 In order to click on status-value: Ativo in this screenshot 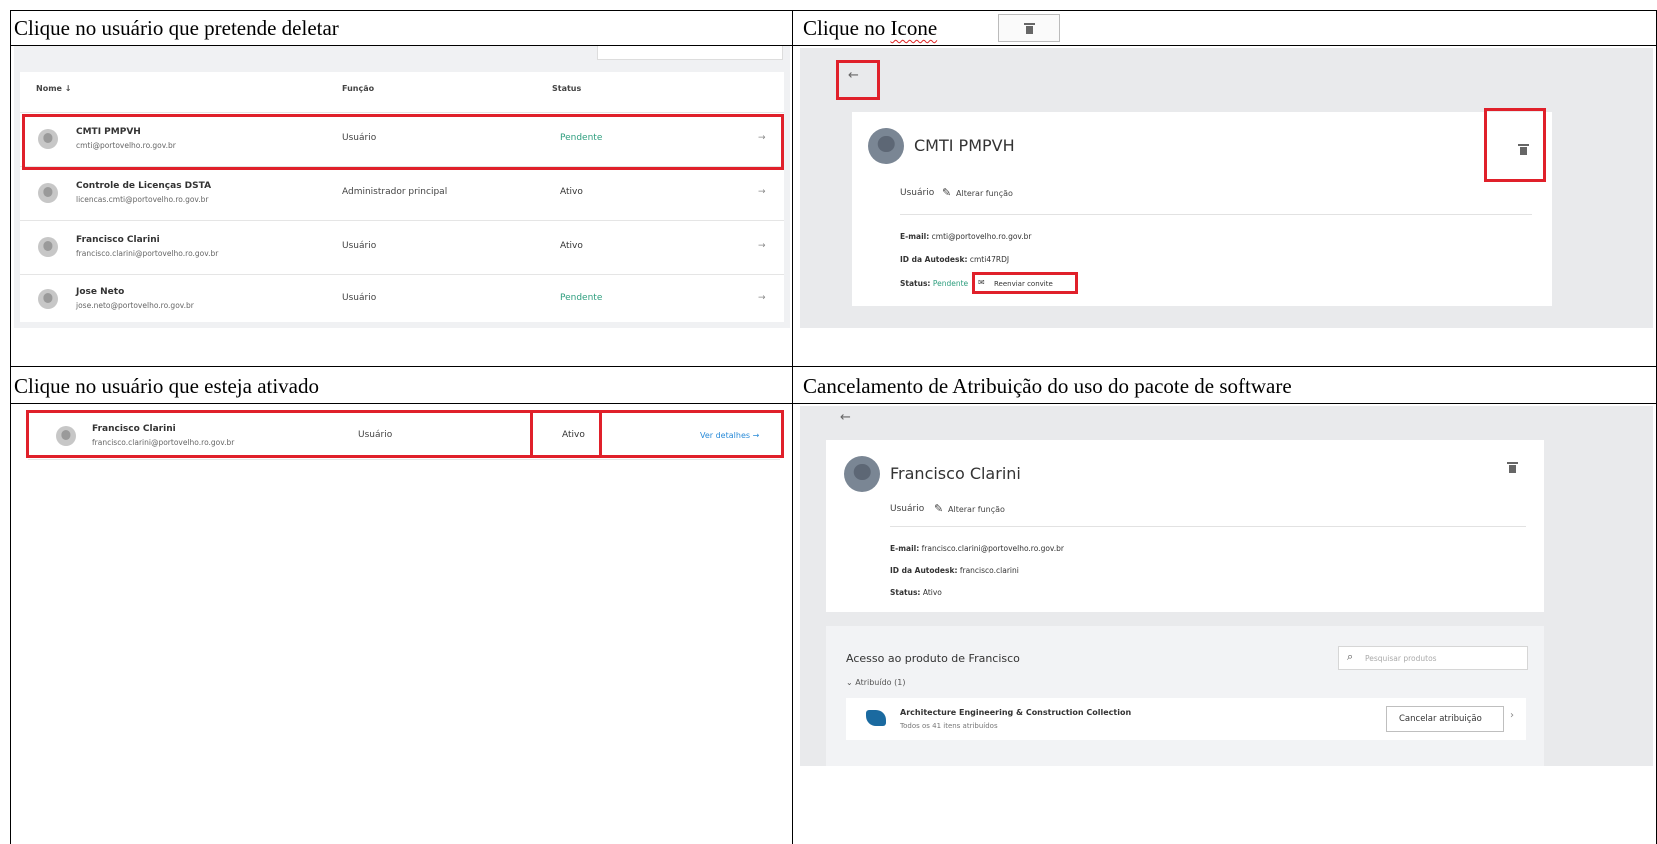, I will do `click(932, 592)`.